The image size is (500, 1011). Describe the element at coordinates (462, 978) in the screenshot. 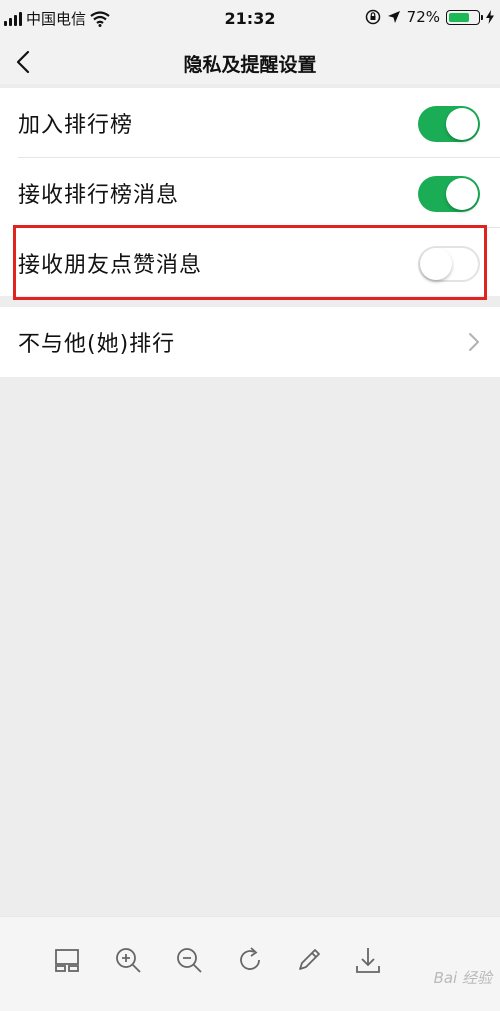

I see `watermark: Bai 经验` at that location.